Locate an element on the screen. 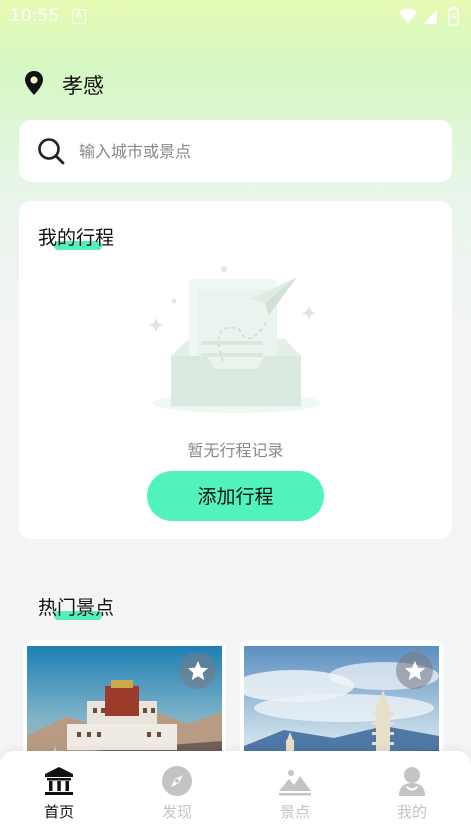 Image resolution: width=471 pixels, height=839 pixels. search-bar is located at coordinates (235, 151).